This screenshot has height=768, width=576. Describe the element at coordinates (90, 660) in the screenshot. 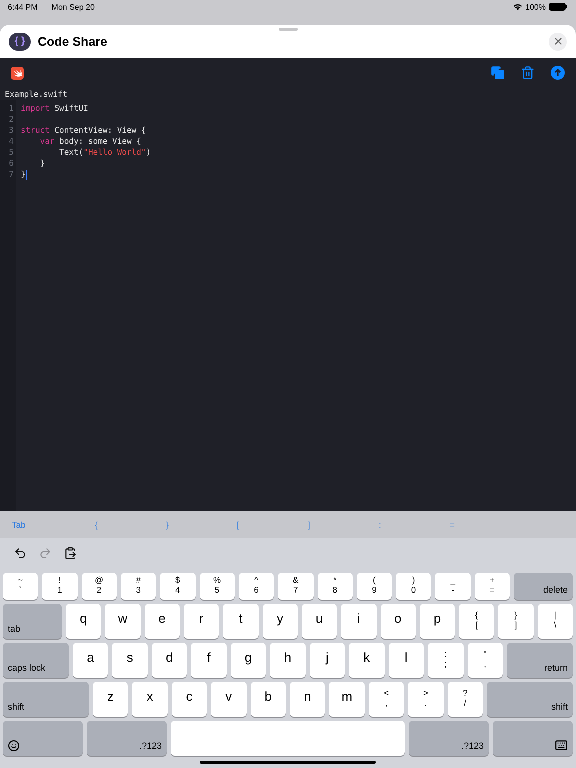

I see `keyboard-key: a` at that location.